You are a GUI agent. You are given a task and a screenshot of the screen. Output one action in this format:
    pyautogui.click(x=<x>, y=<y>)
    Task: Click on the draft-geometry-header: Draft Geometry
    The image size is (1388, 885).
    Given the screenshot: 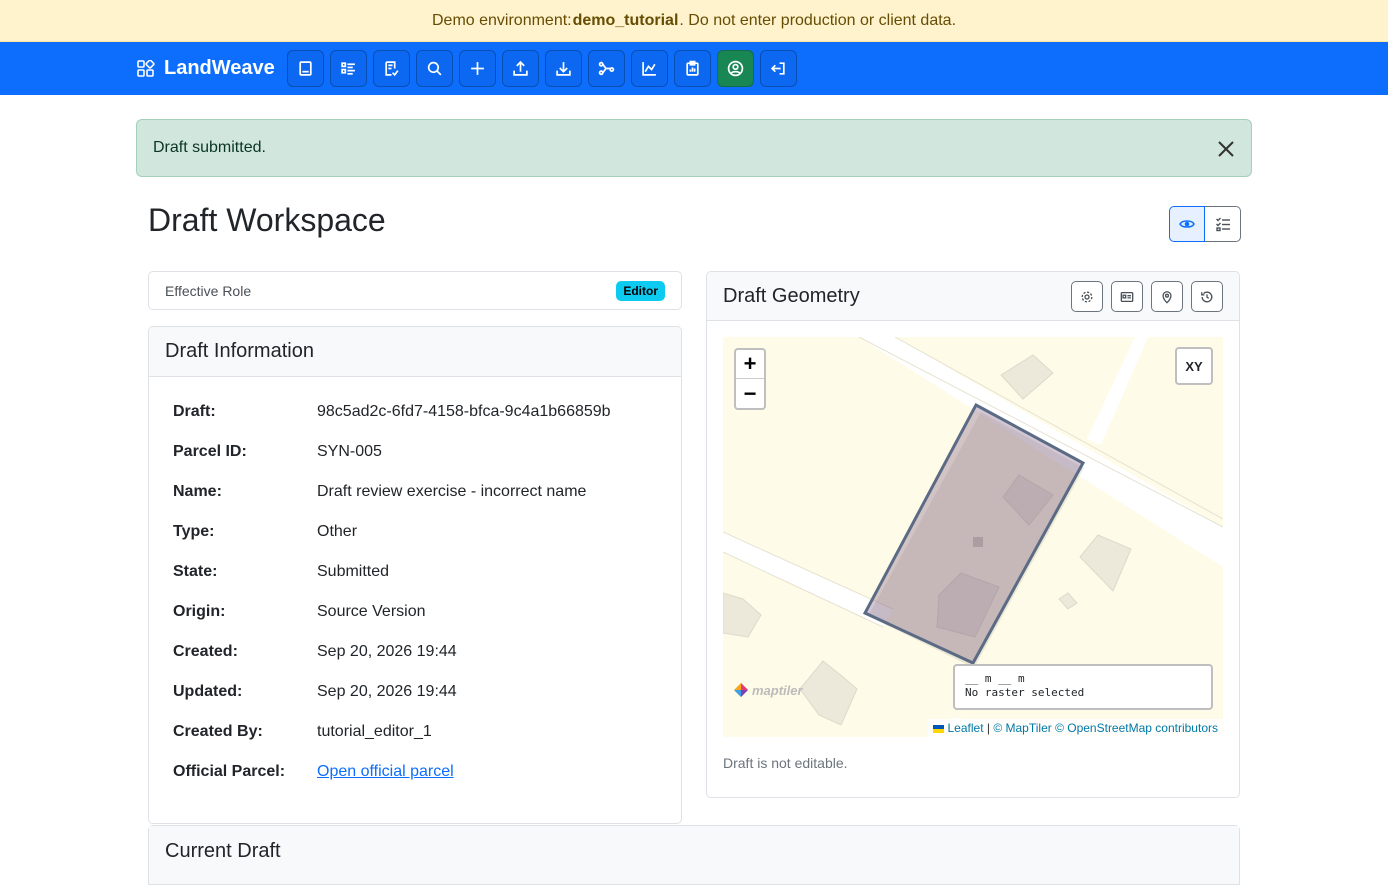 What is the action you would take?
    pyautogui.click(x=973, y=296)
    